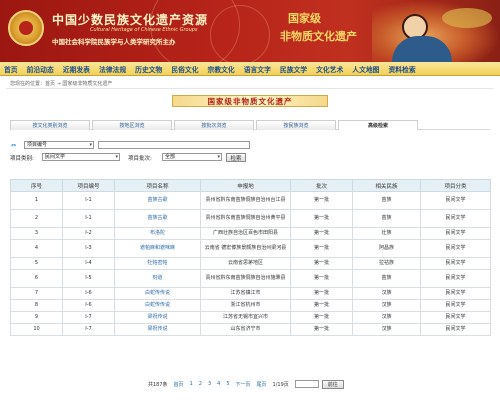 Image resolution: width=500 pixels, height=400 pixels. I want to click on table-row: 8 Ⅰ-6 白蛇传传说 浙江省杭州市 第一批 汉族 民间文学, so click(250, 305).